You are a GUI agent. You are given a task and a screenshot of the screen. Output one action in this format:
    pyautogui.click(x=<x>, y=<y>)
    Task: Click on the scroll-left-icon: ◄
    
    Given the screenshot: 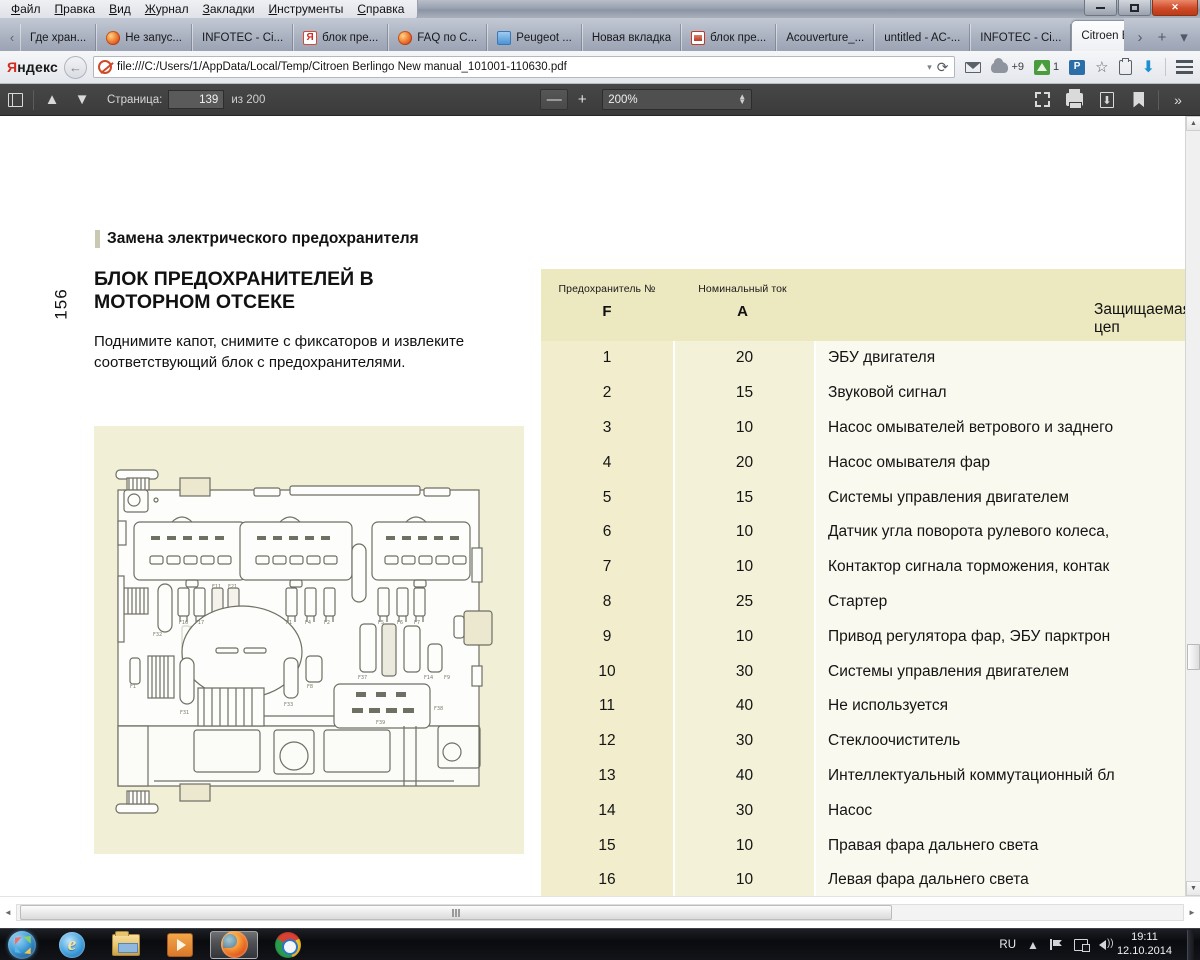 What is the action you would take?
    pyautogui.click(x=8, y=912)
    